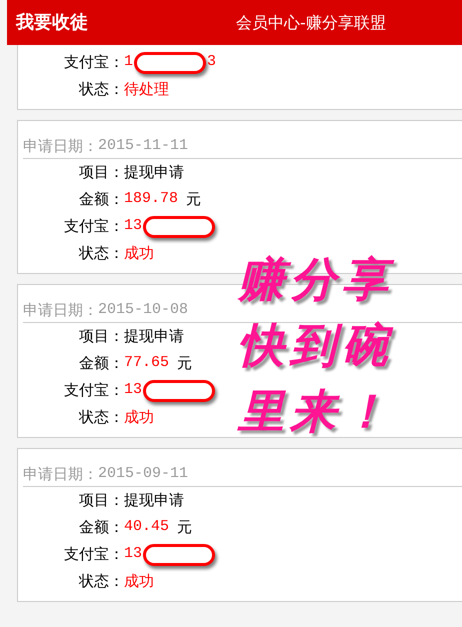  Describe the element at coordinates (143, 474) in the screenshot. I see `date-value: 2015-09-11` at that location.